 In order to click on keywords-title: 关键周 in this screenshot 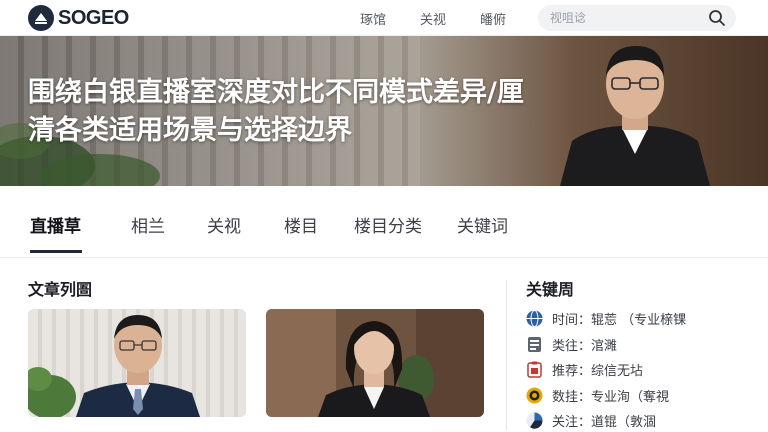, I will do `click(550, 289)`.